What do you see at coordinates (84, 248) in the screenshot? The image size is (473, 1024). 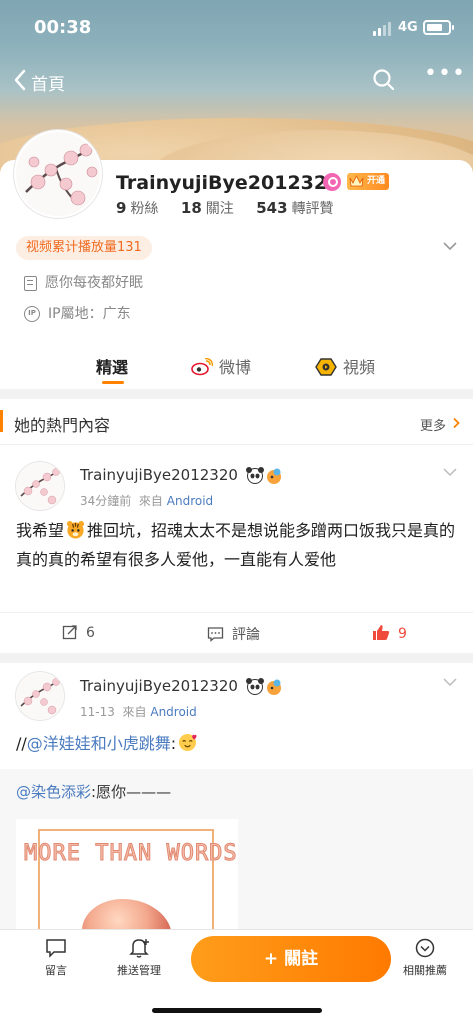 I see `video-play-count-tag: 视频累计播放量131` at bounding box center [84, 248].